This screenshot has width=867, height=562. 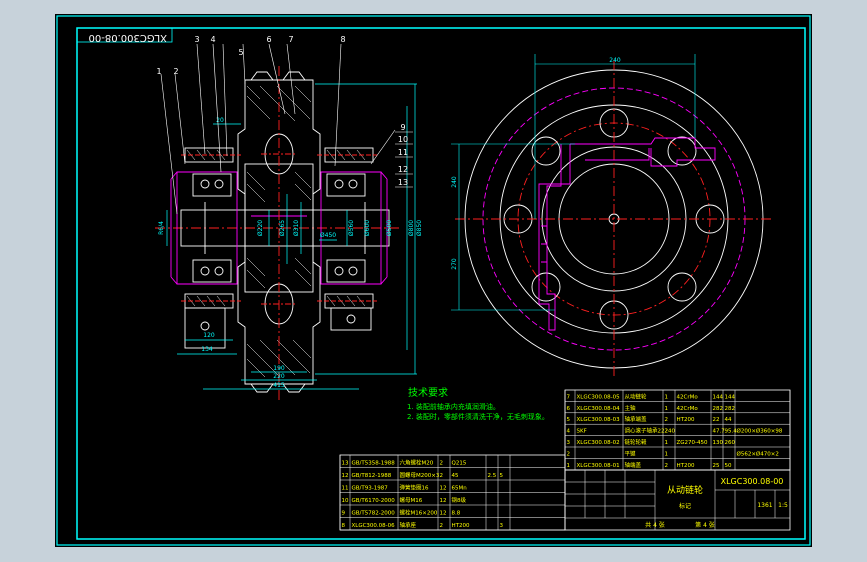 What do you see at coordinates (345, 489) in the screenshot?
I see `parts-left-cell-no: 11` at bounding box center [345, 489].